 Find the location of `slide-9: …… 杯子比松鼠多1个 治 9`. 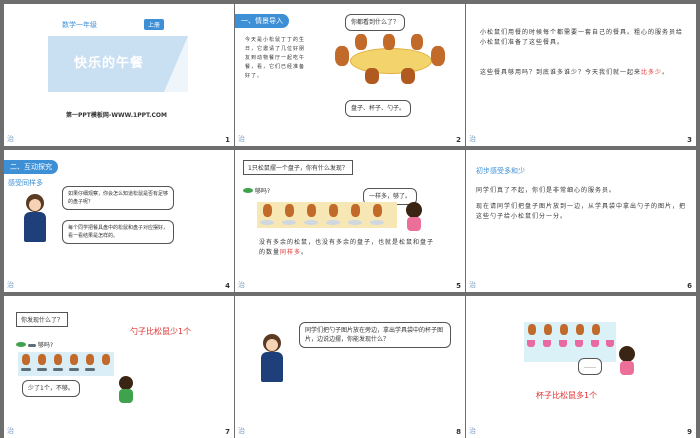

slide-9: …… 杯子比松鼠多1个 治 9 is located at coordinates (581, 367).